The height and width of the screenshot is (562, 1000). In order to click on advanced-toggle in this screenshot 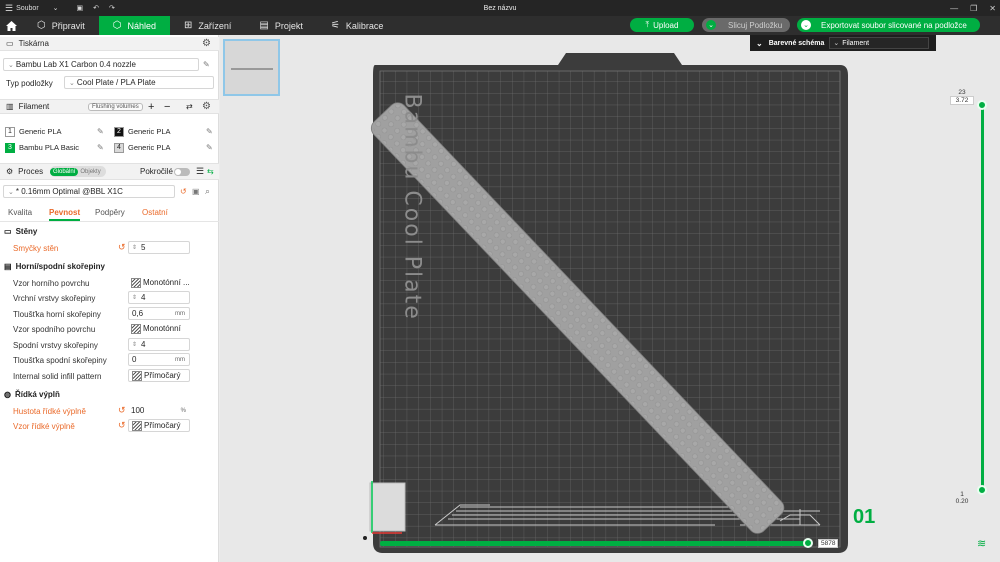, I will do `click(182, 171)`.